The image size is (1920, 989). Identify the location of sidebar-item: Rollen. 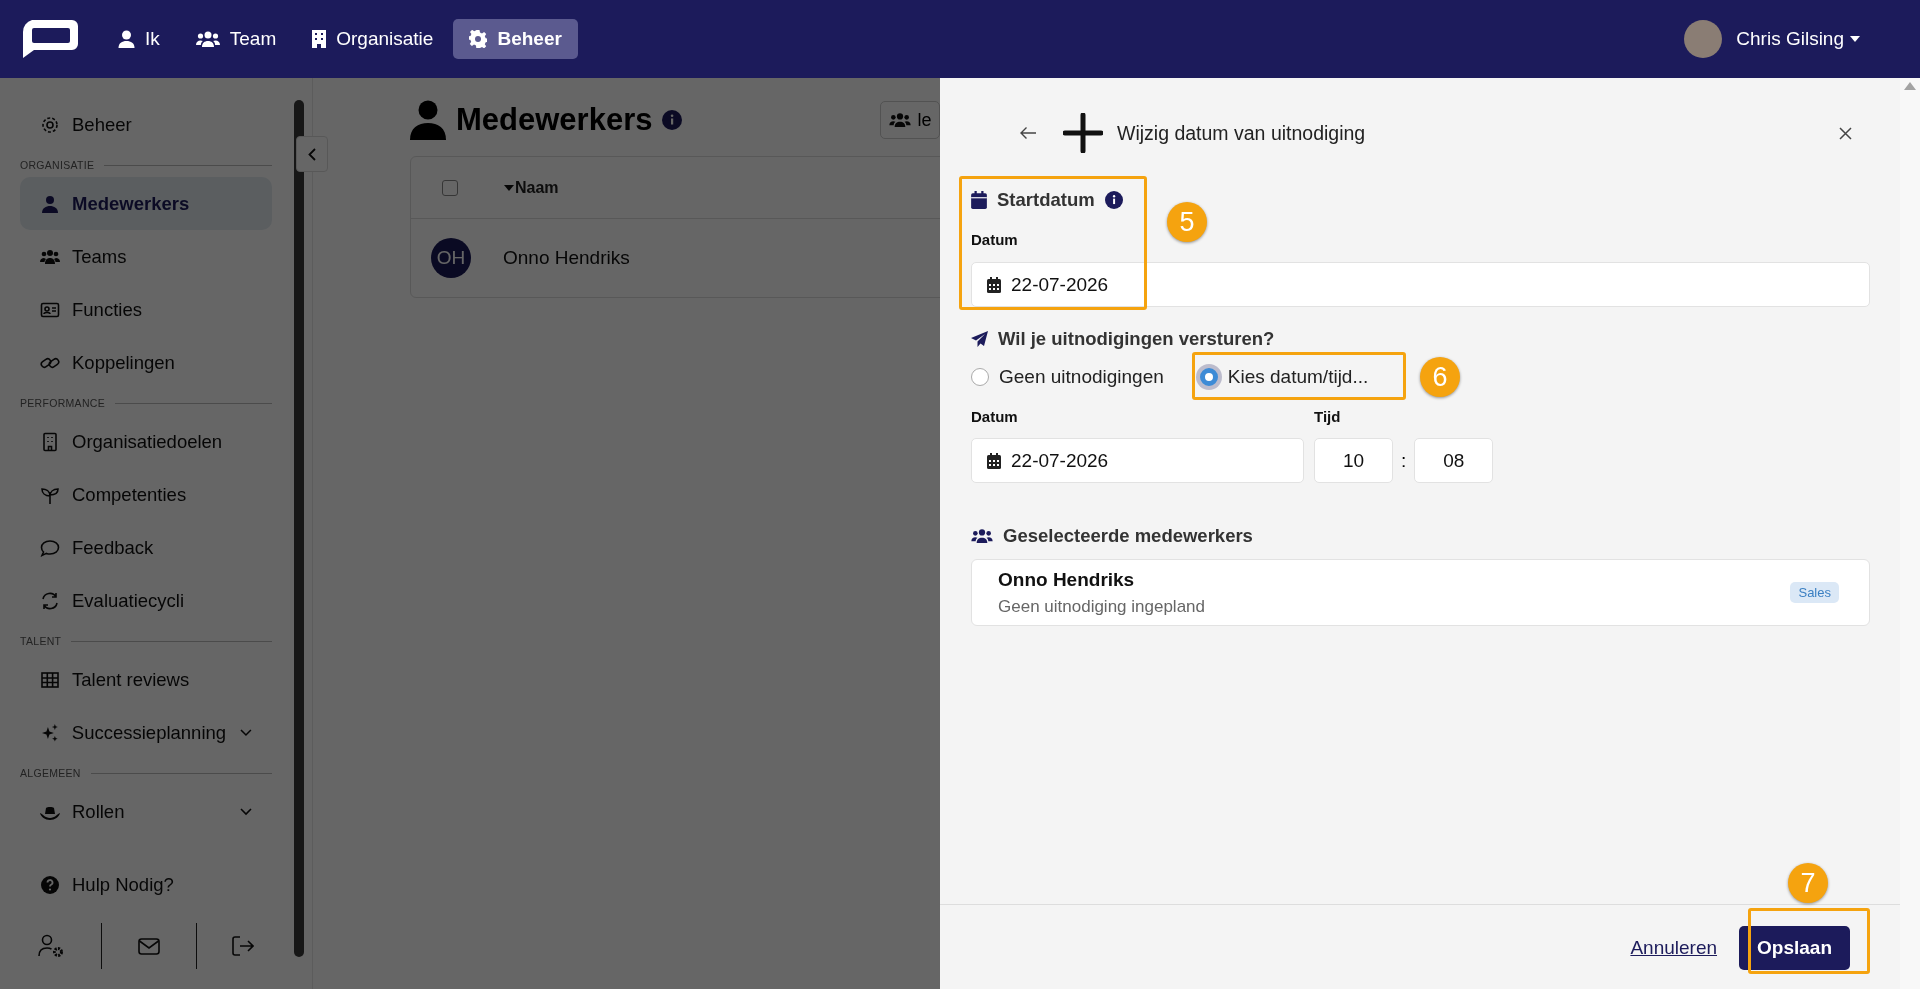
(146, 811).